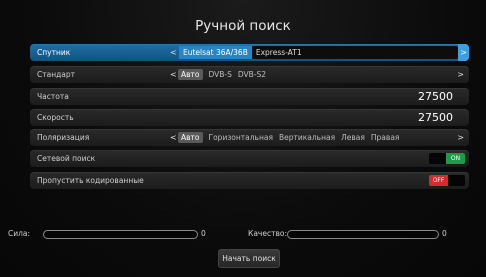  What do you see at coordinates (307, 137) in the screenshot?
I see `polarization-option: Вертикальная` at bounding box center [307, 137].